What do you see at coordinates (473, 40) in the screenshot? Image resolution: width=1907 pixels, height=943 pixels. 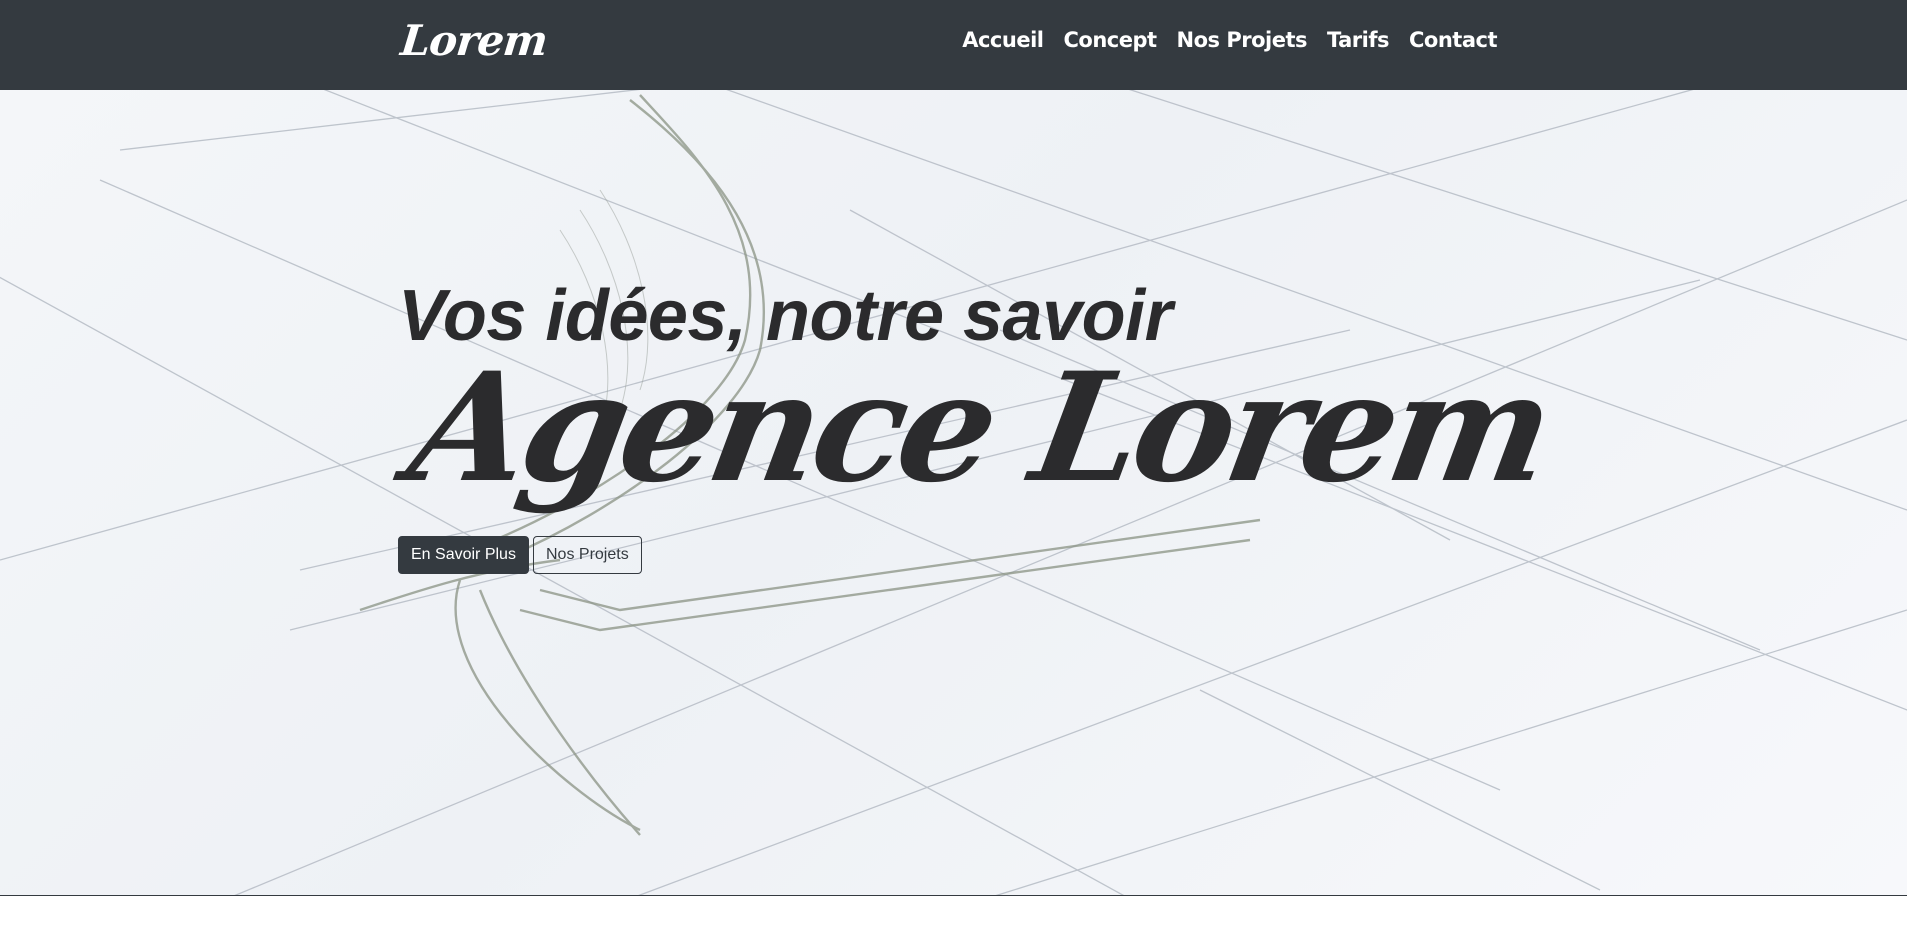 I see `brand-logo: Lorem` at bounding box center [473, 40].